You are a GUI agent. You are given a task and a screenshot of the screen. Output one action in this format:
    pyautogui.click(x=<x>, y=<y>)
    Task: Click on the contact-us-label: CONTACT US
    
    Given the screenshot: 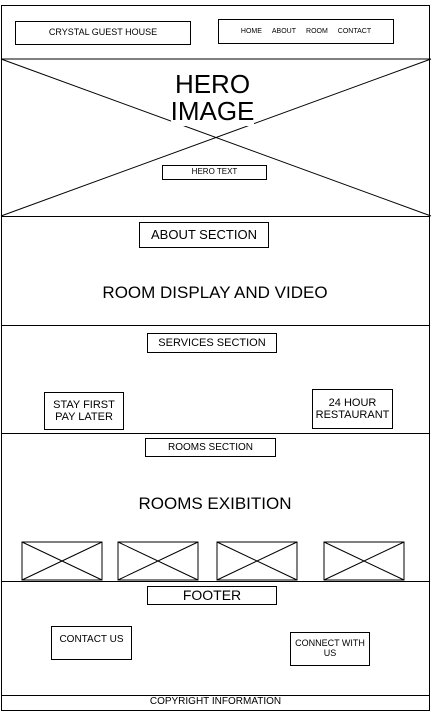 What is the action you would take?
    pyautogui.click(x=91, y=639)
    